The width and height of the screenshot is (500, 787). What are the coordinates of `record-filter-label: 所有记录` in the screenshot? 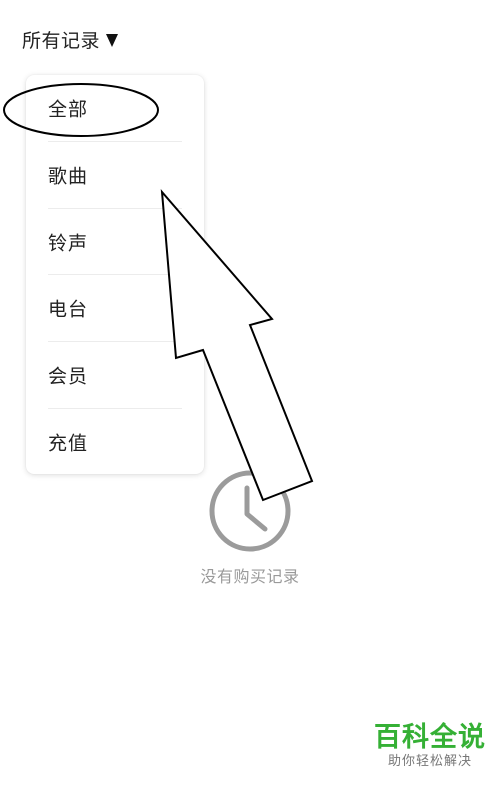 It's located at (61, 41).